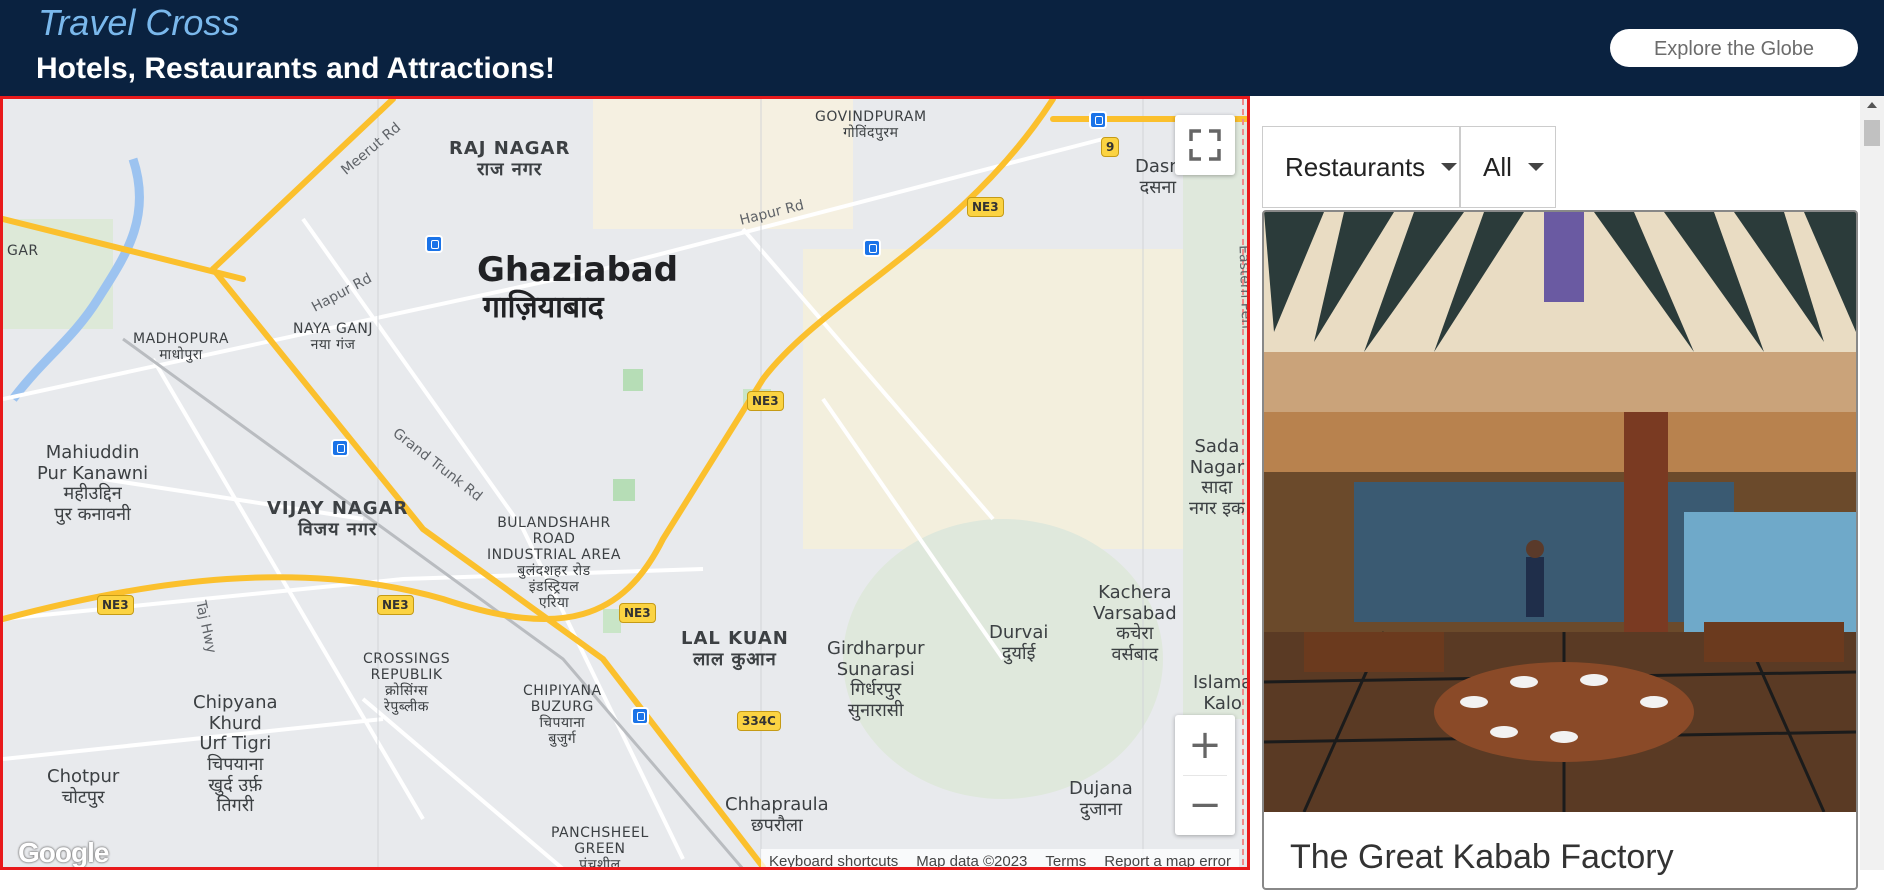  Describe the element at coordinates (1205, 805) in the screenshot. I see `zoom-out-button: −` at that location.